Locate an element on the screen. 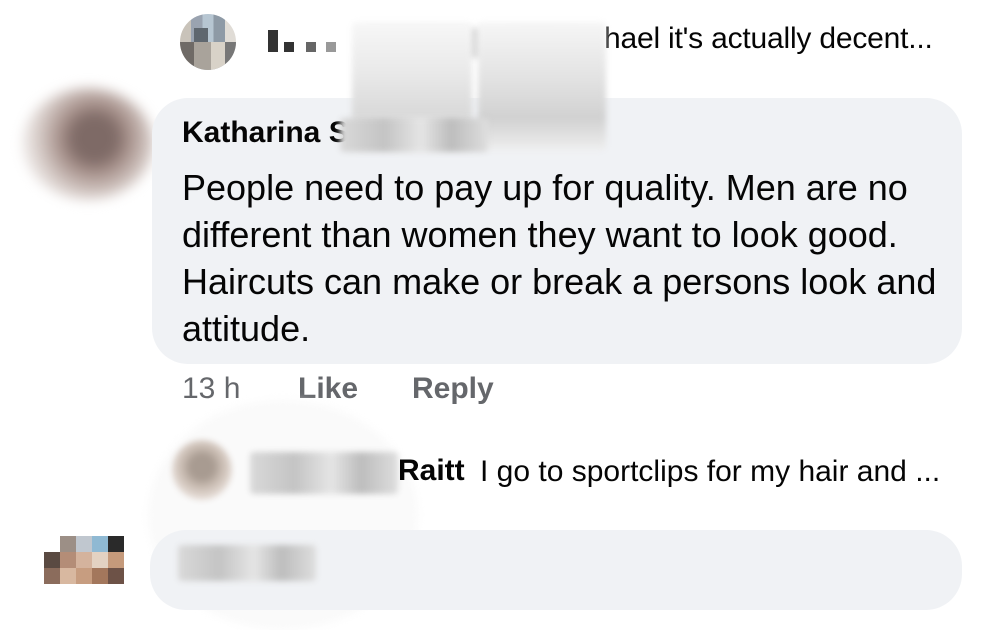 The width and height of the screenshot is (1000, 630). redacted-name-pixels is located at coordinates (302, 41).